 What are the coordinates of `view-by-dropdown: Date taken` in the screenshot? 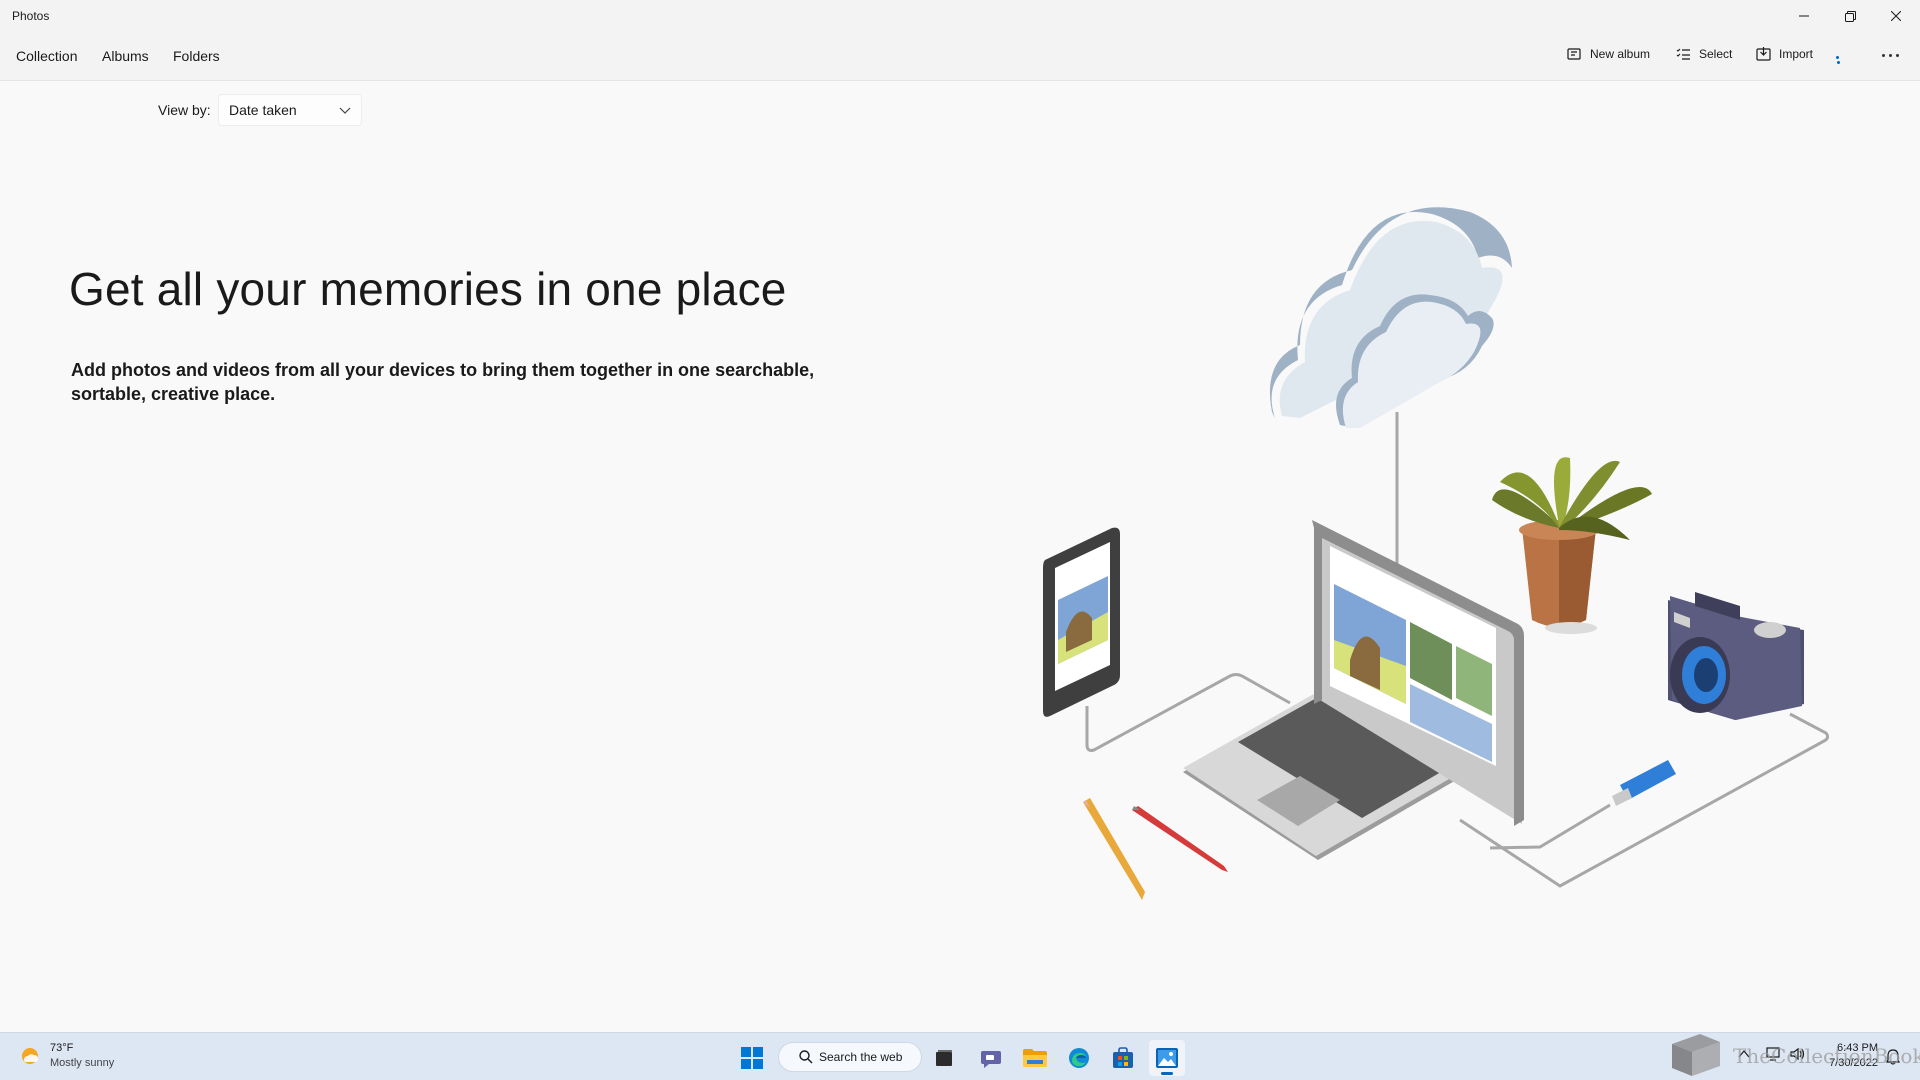 It's located at (290, 110).